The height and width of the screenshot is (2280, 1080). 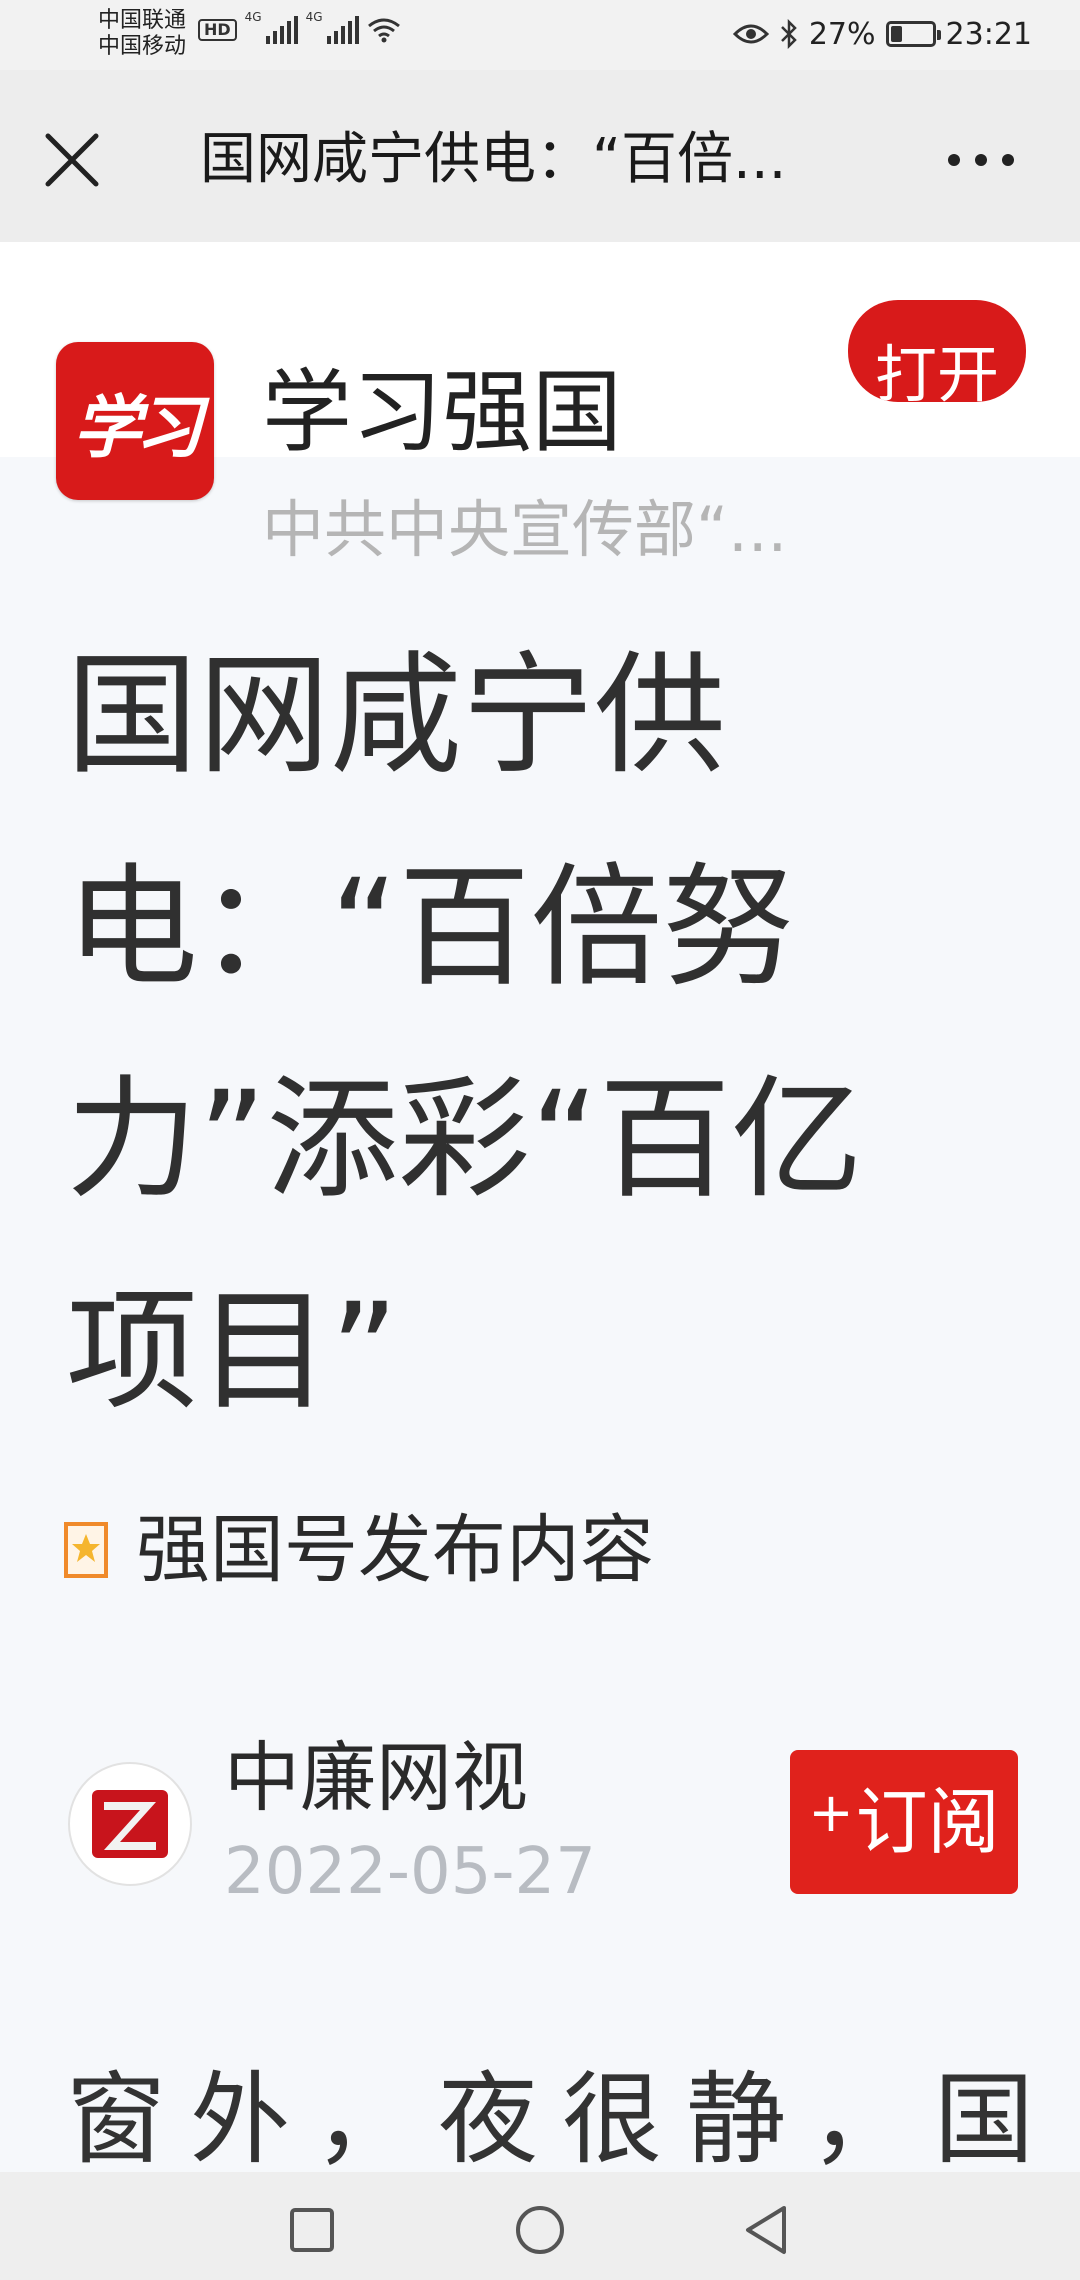 I want to click on wifi-icon, so click(x=383, y=30).